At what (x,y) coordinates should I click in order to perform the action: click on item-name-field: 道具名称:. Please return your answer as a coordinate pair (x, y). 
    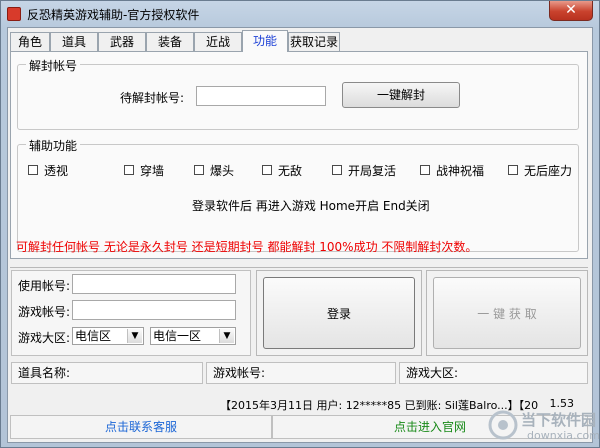
    Looking at the image, I should click on (107, 373).